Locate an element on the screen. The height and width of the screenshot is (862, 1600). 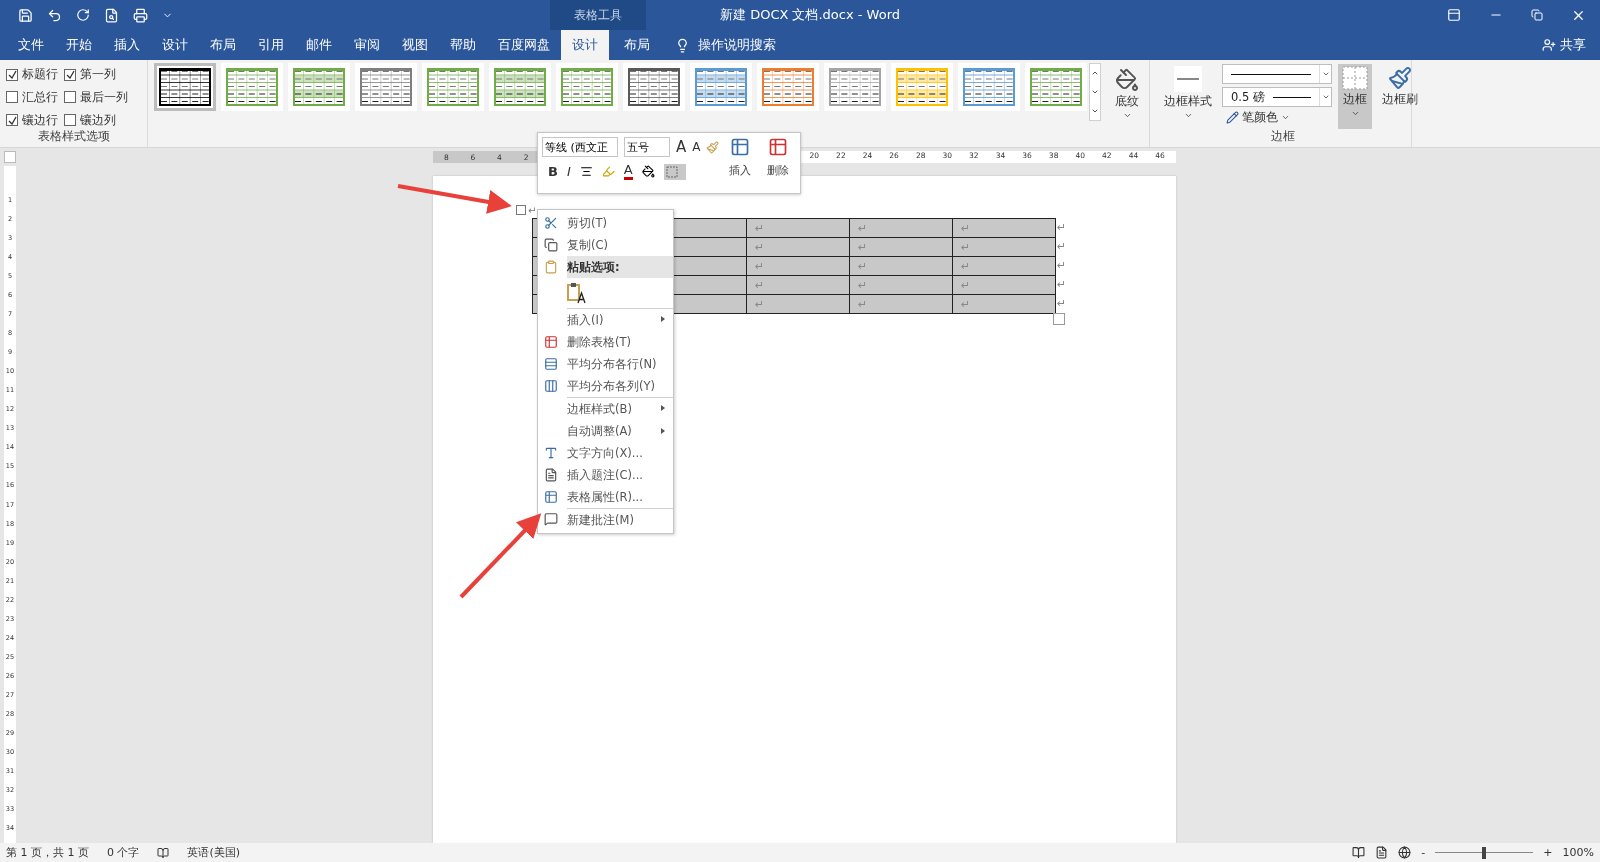
proofing-icon is located at coordinates (163, 852).